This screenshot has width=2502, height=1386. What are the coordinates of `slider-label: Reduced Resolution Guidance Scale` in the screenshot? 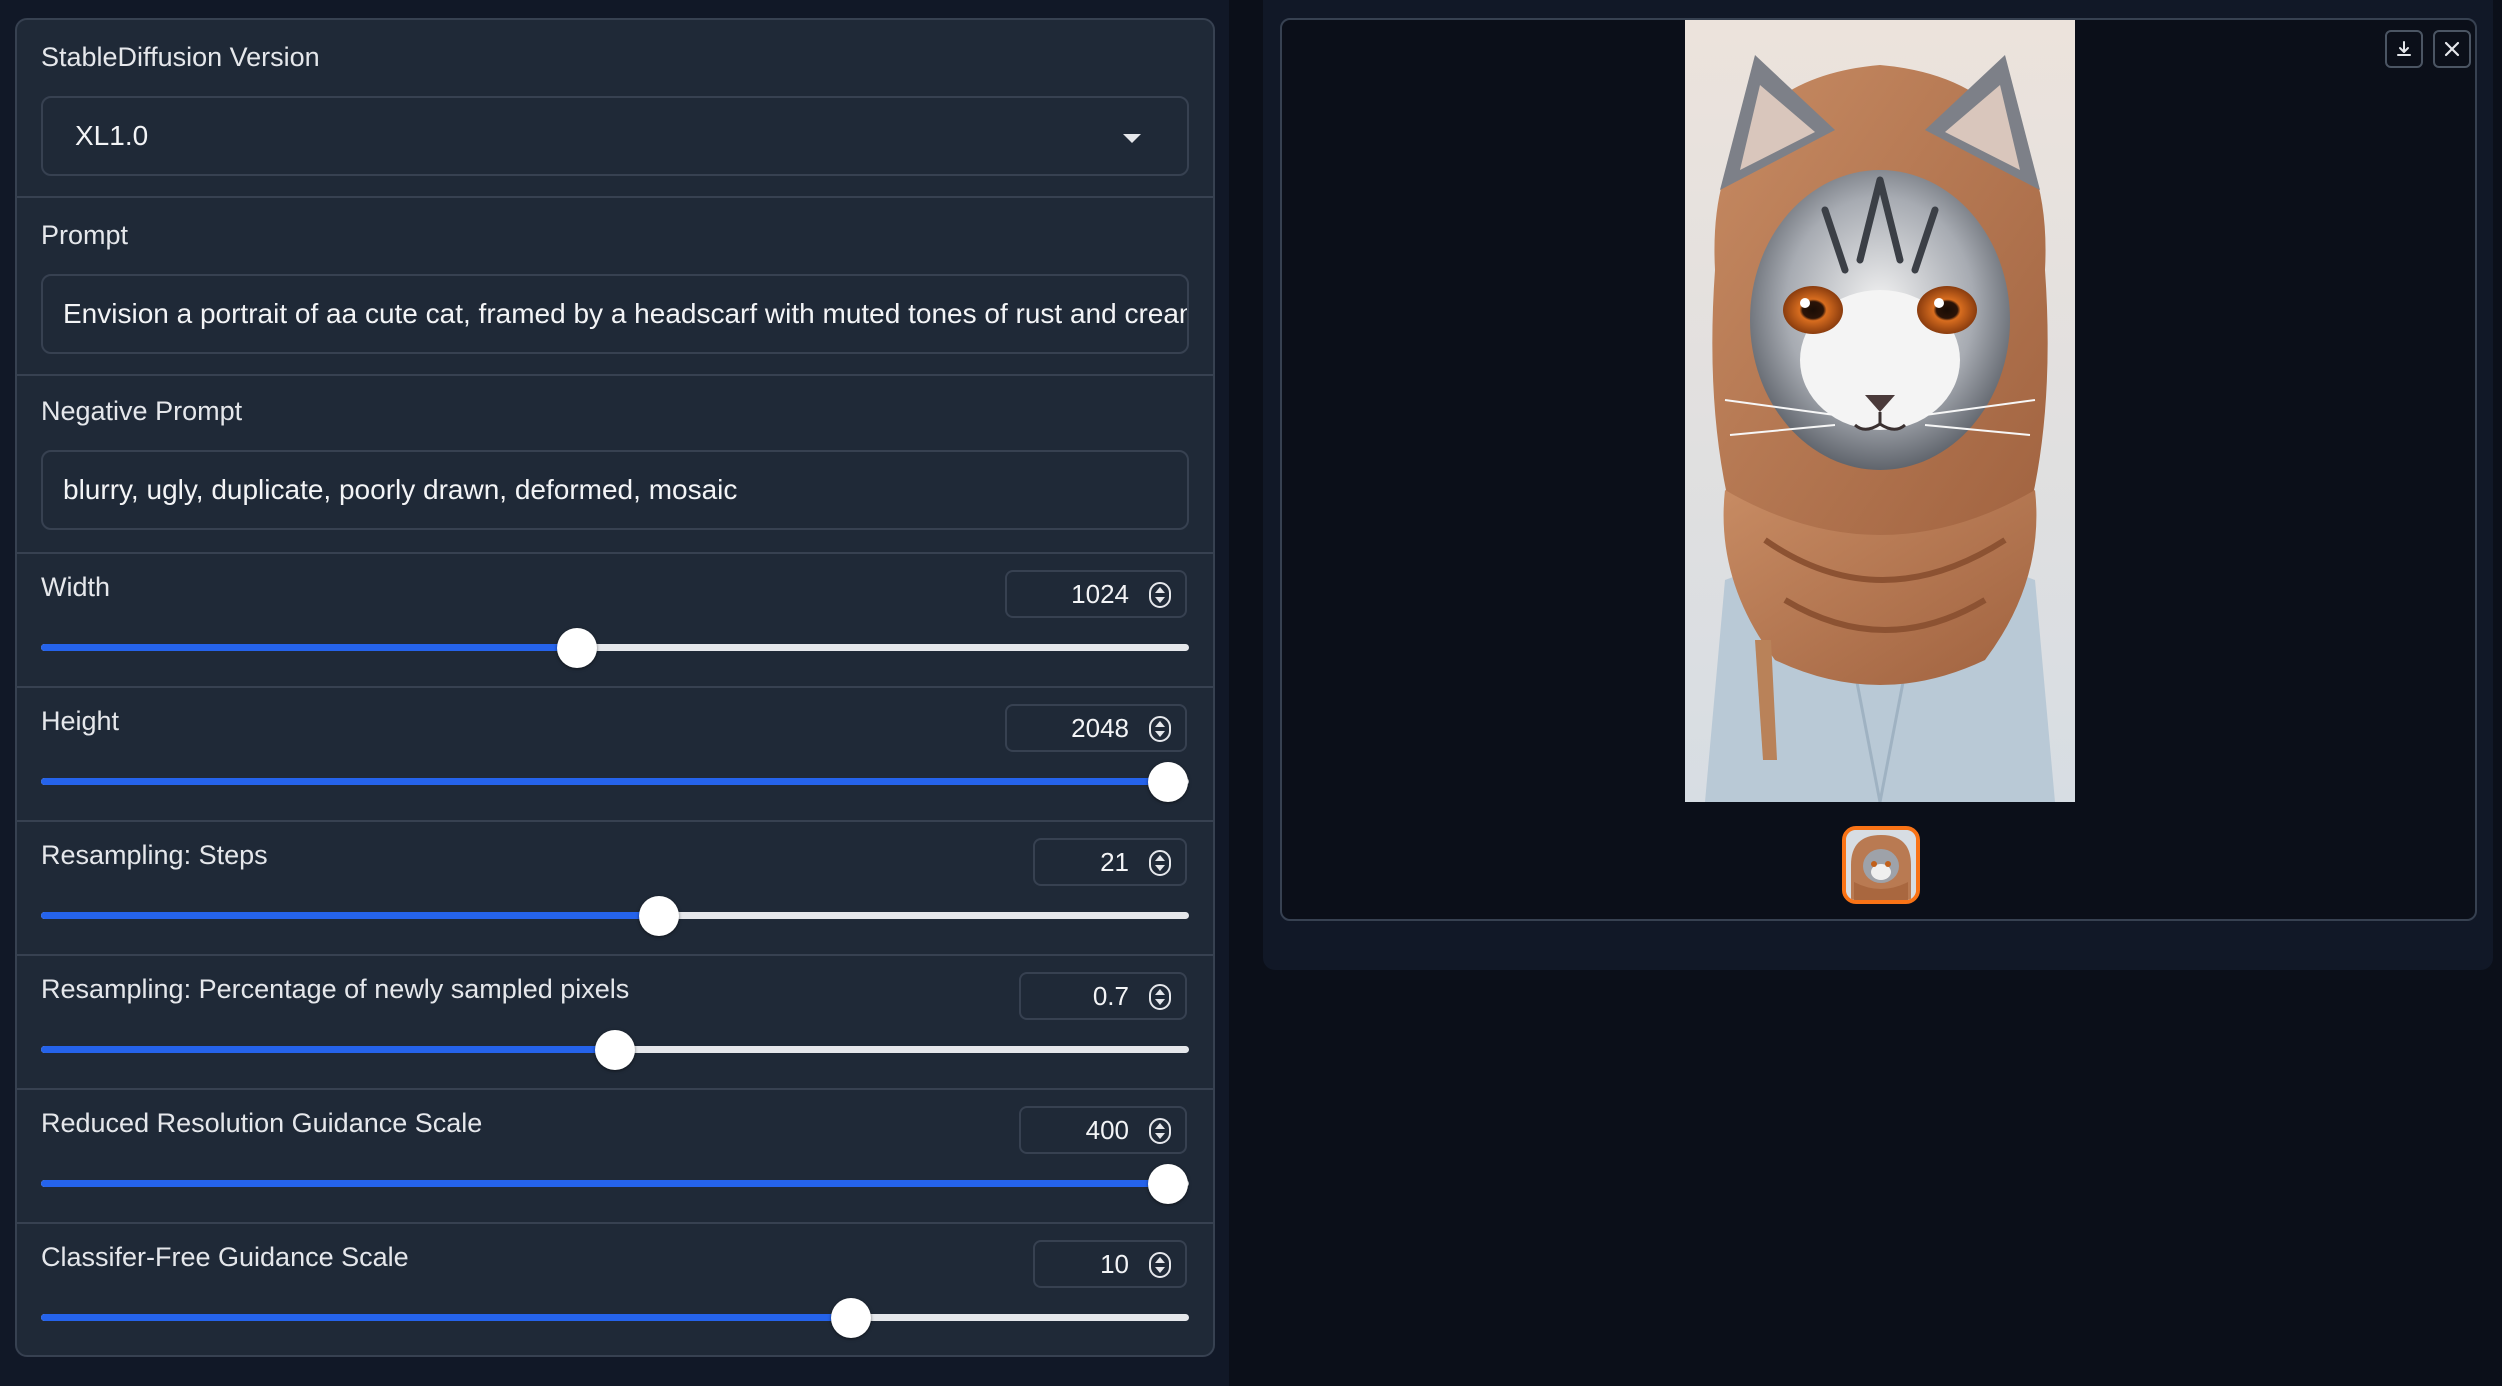 It's located at (262, 1123).